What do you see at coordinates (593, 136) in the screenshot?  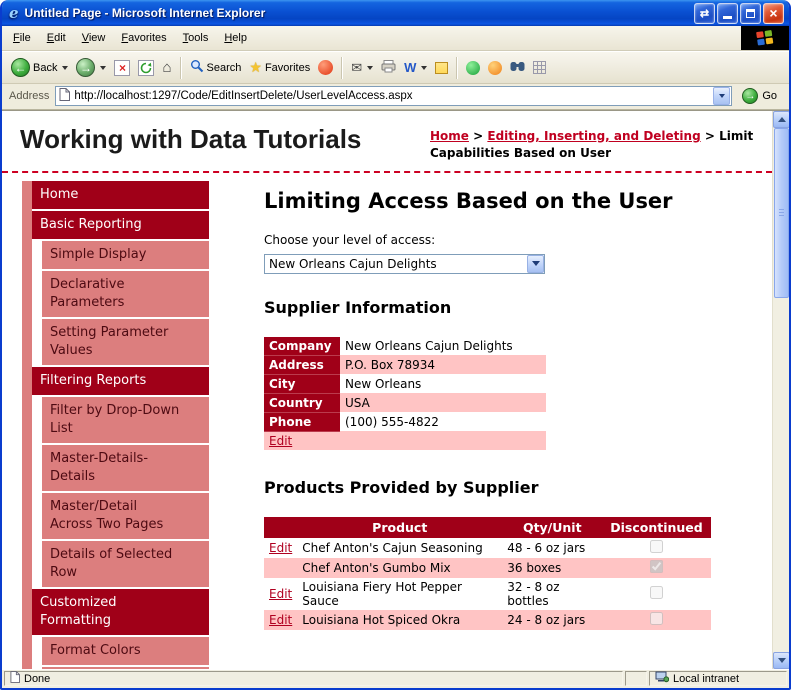 I see `breadcrumb-section-link: Editing, Inserting, and Deleting` at bounding box center [593, 136].